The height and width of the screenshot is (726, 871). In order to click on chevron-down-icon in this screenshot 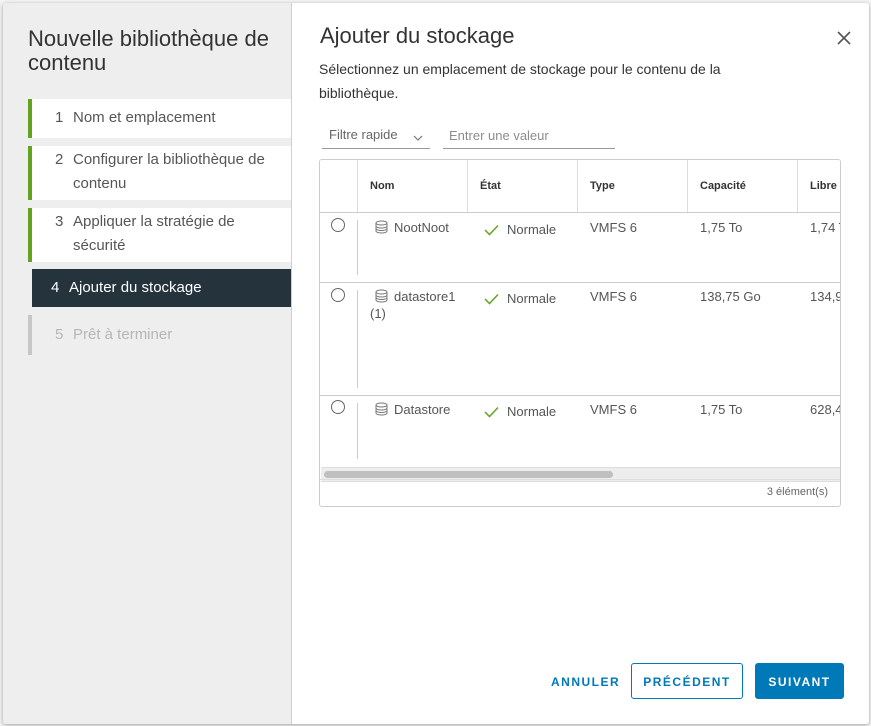, I will do `click(418, 140)`.